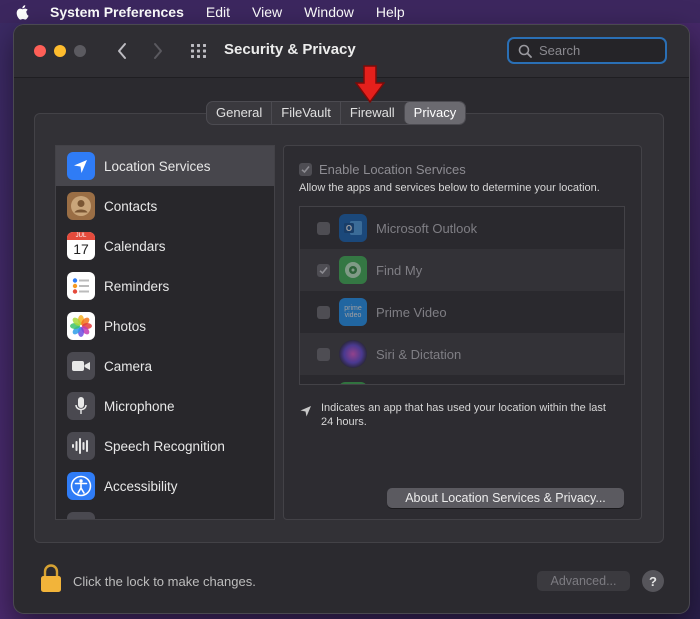  What do you see at coordinates (128, 366) in the screenshot?
I see `sidebar-item-label: Camera` at bounding box center [128, 366].